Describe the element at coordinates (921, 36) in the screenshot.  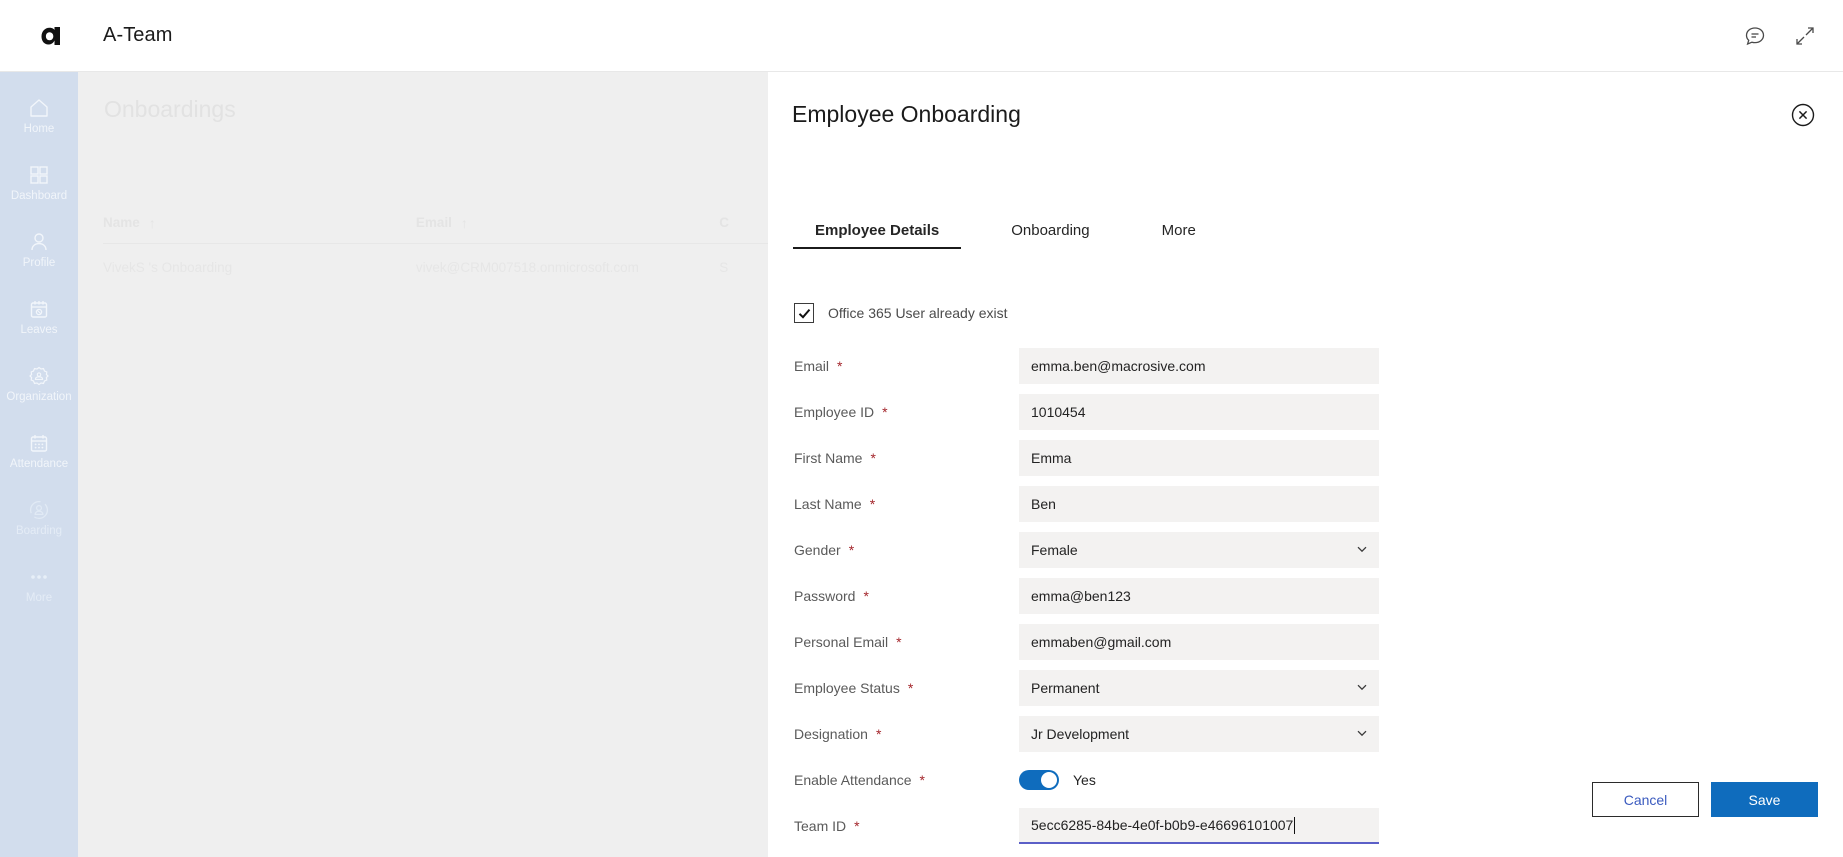
I see `top-bar: A-Team` at that location.